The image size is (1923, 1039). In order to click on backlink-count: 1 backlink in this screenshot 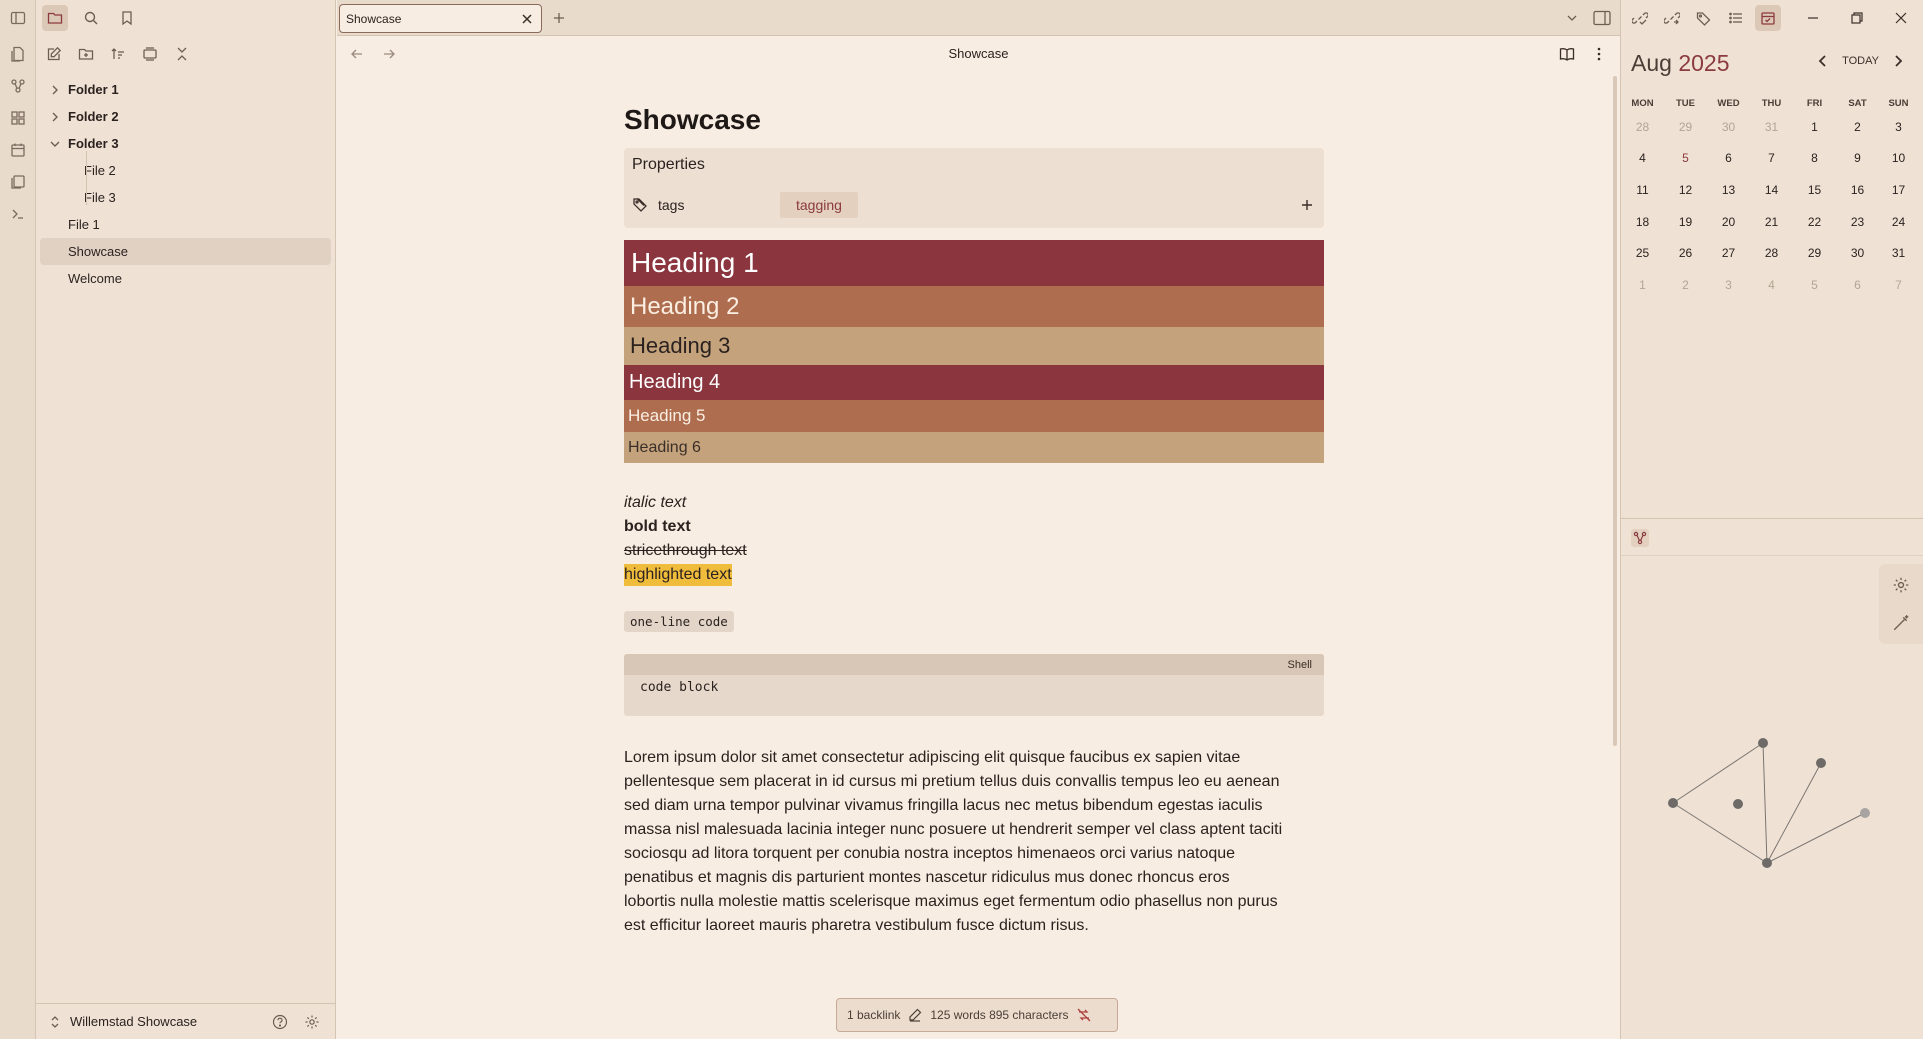, I will do `click(873, 1015)`.